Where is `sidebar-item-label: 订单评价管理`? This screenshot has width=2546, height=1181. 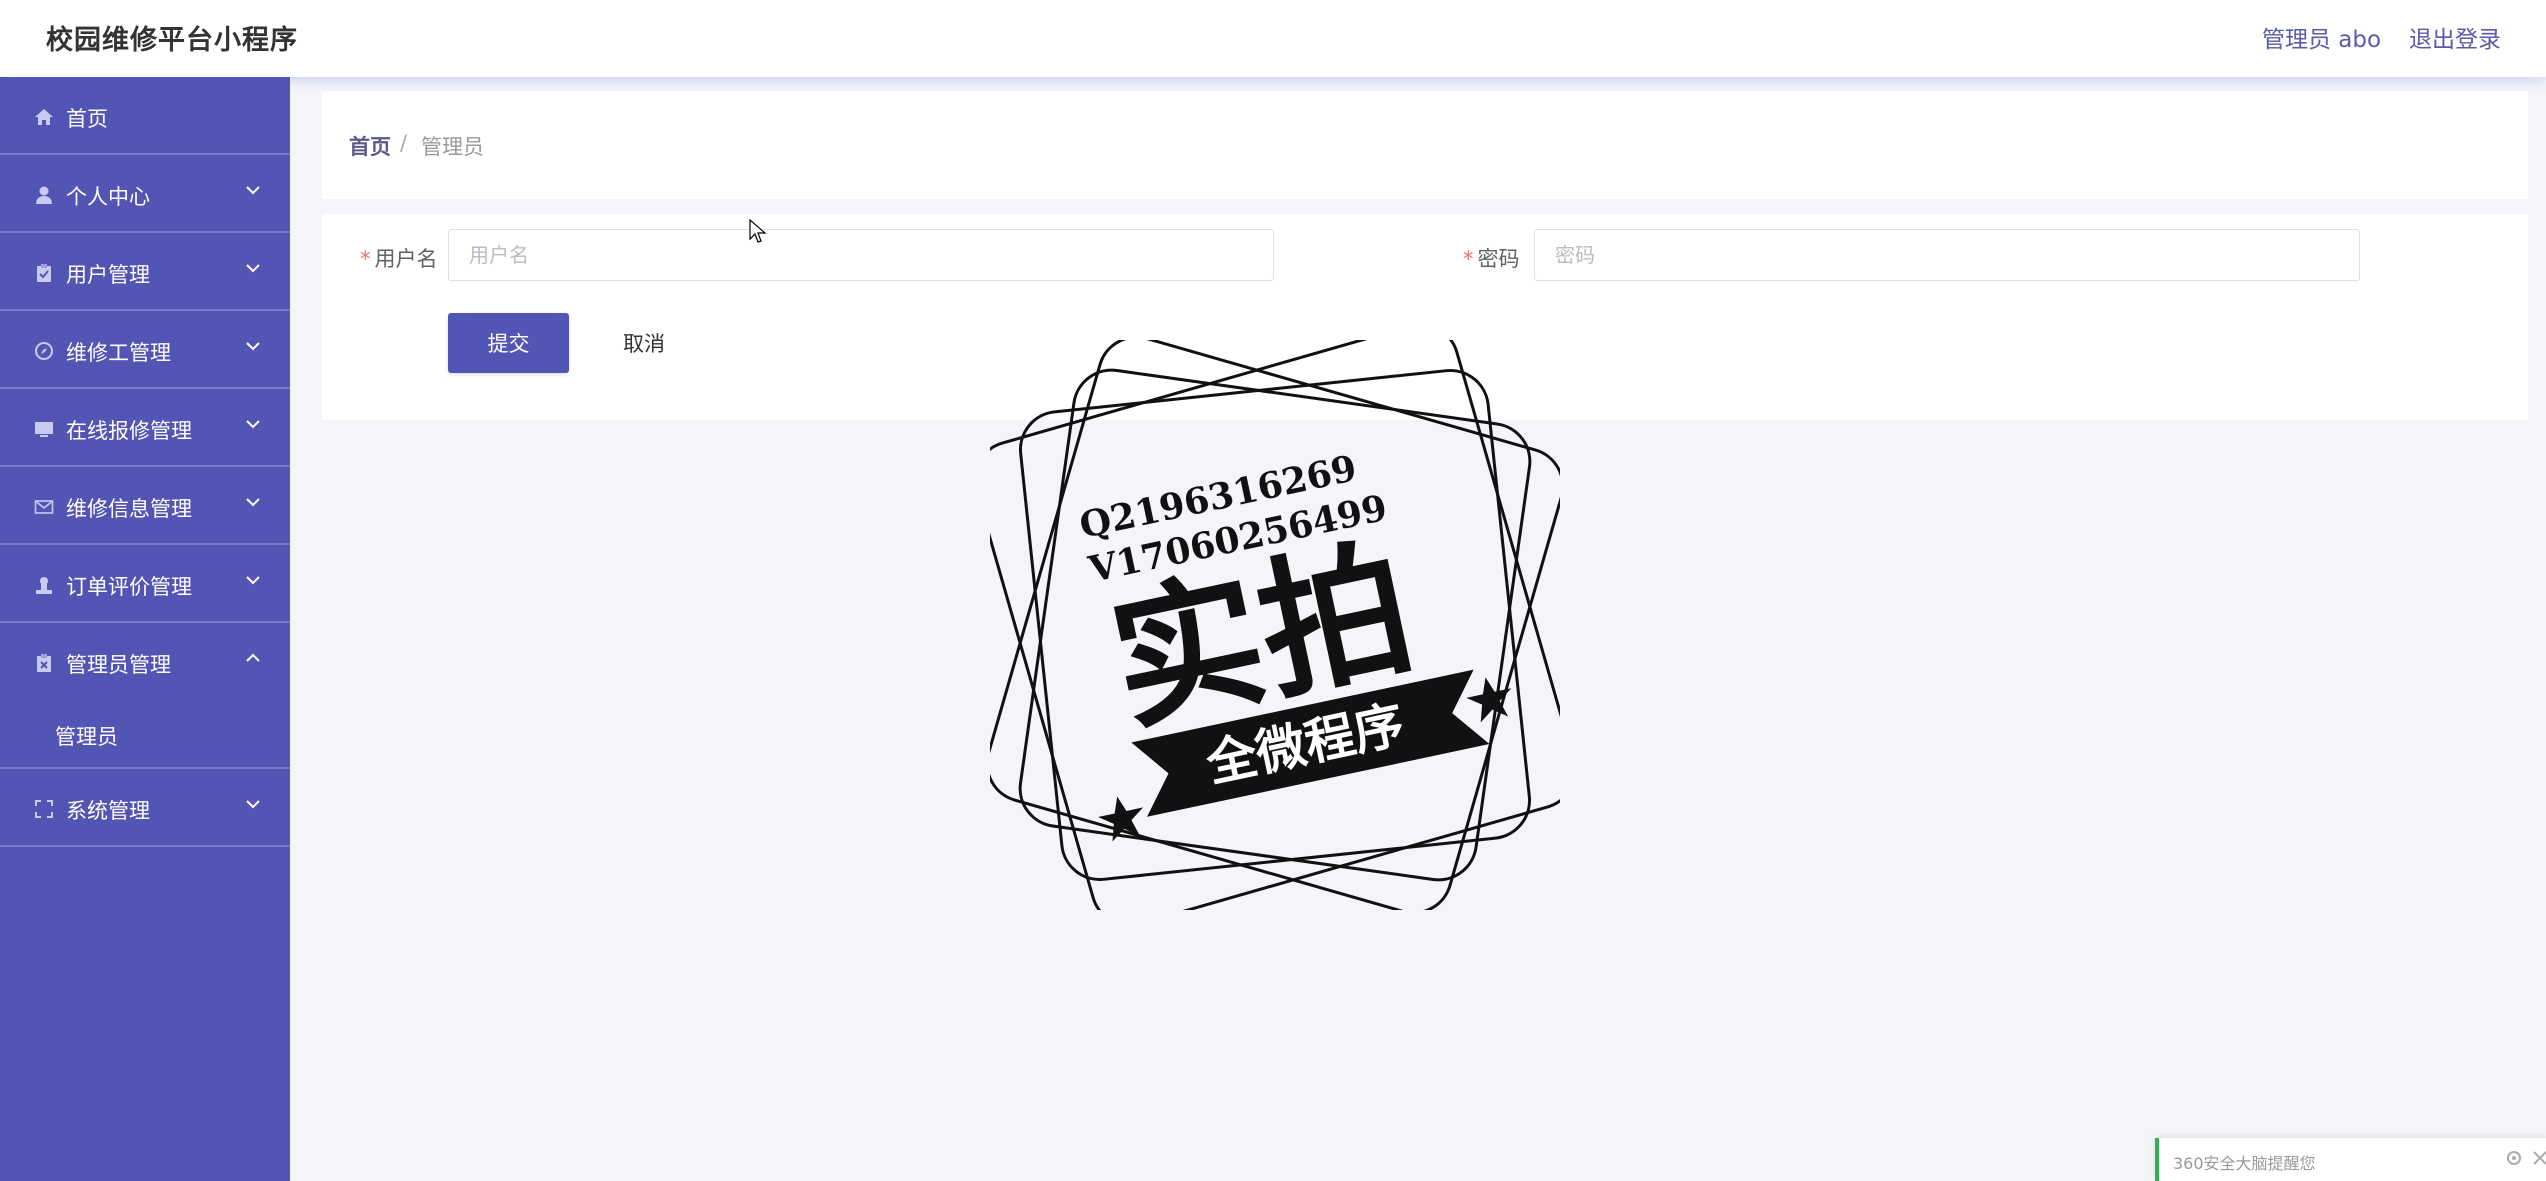 sidebar-item-label: 订单评价管理 is located at coordinates (129, 587).